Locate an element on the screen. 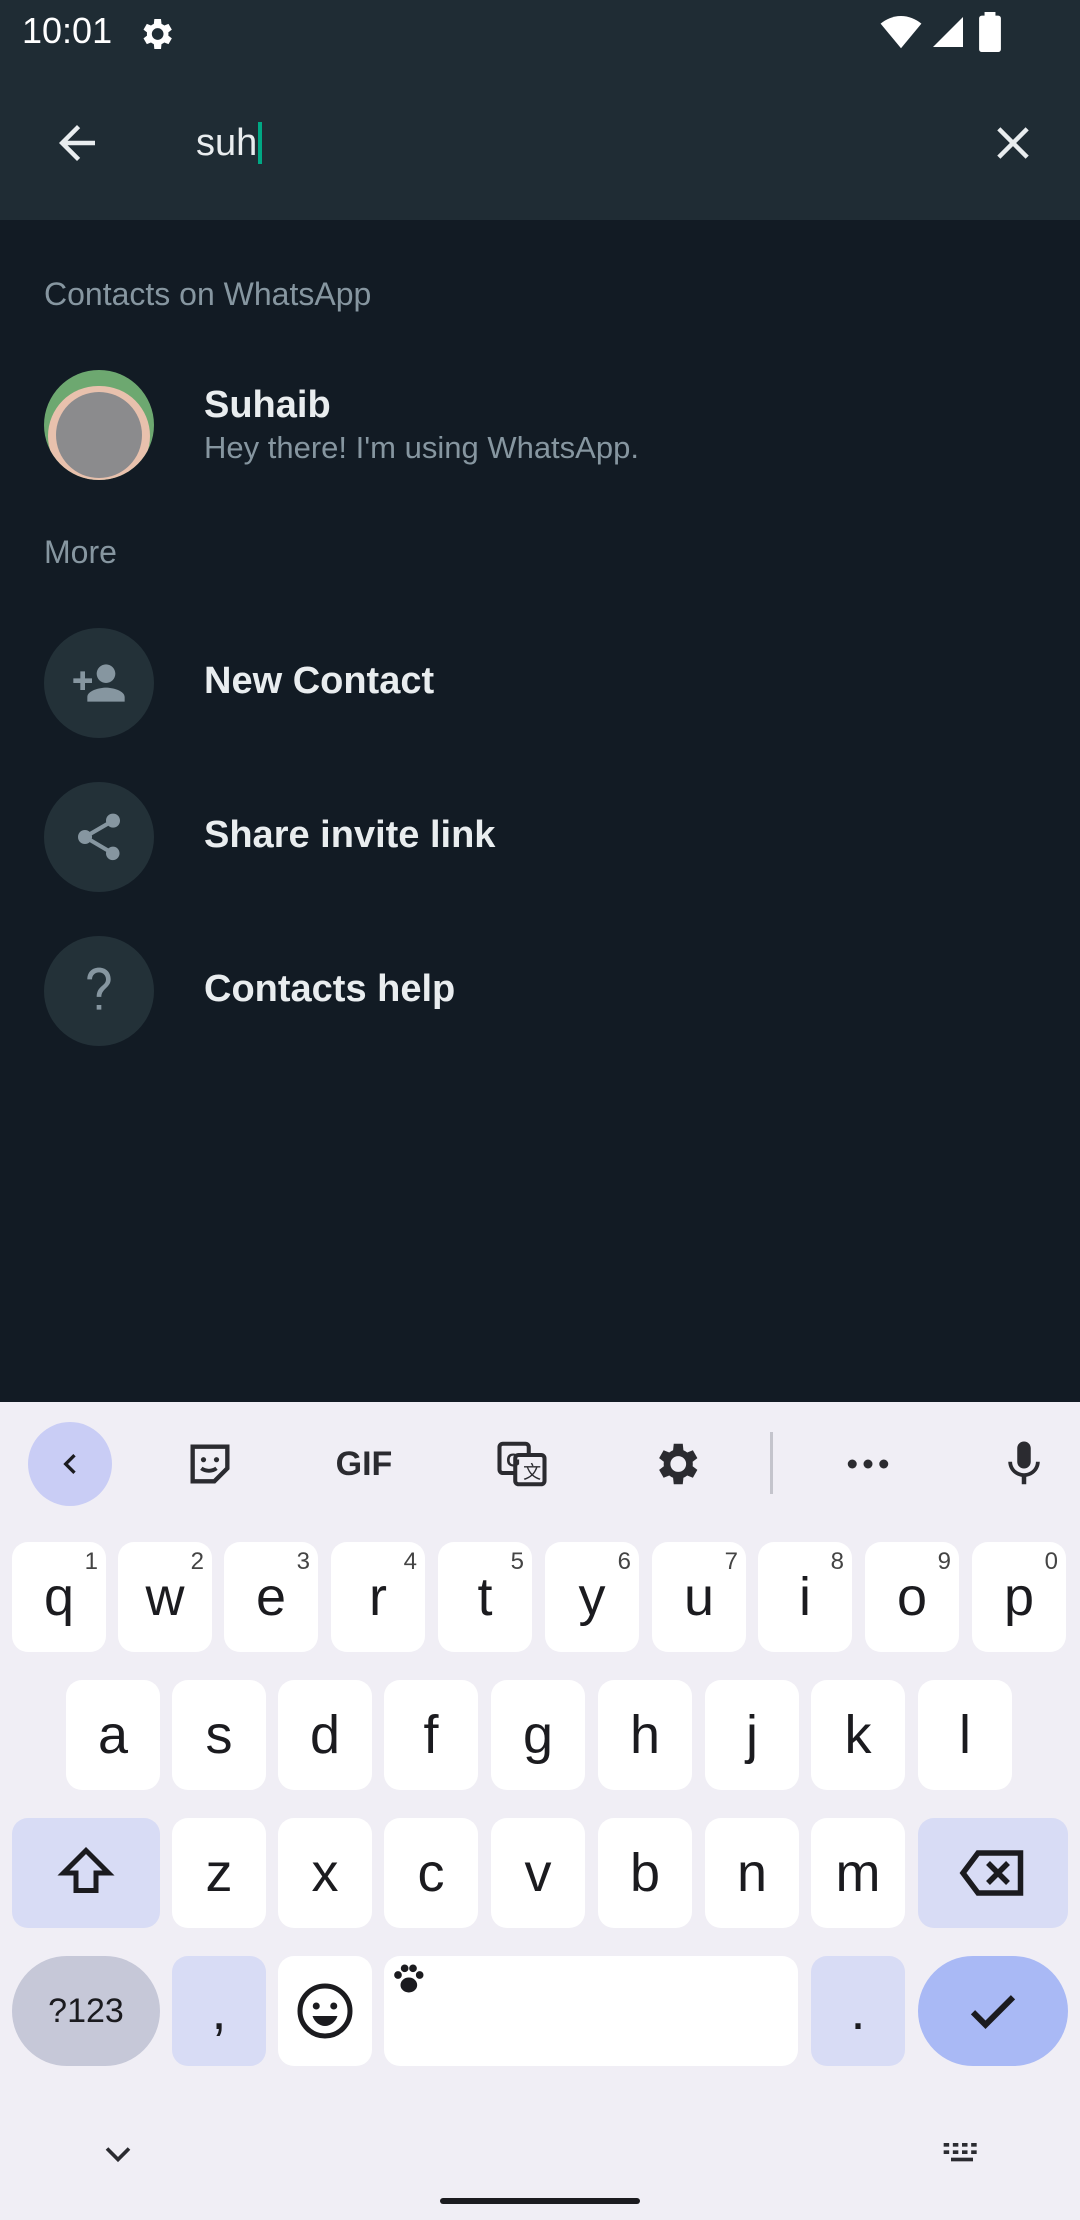  add-person-icon-circle is located at coordinates (99, 683).